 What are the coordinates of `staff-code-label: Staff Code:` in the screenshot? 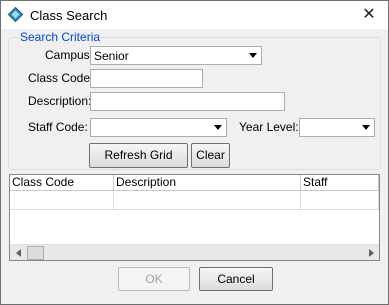 It's located at (58, 127).